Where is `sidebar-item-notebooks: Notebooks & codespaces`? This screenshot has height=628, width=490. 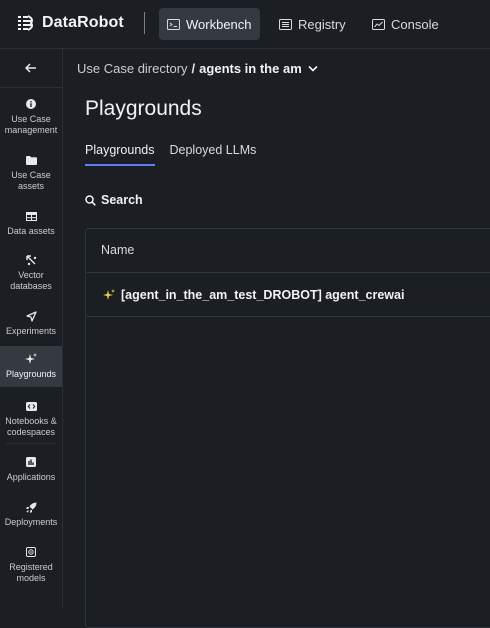 sidebar-item-notebooks: Notebooks & codespaces is located at coordinates (31, 416).